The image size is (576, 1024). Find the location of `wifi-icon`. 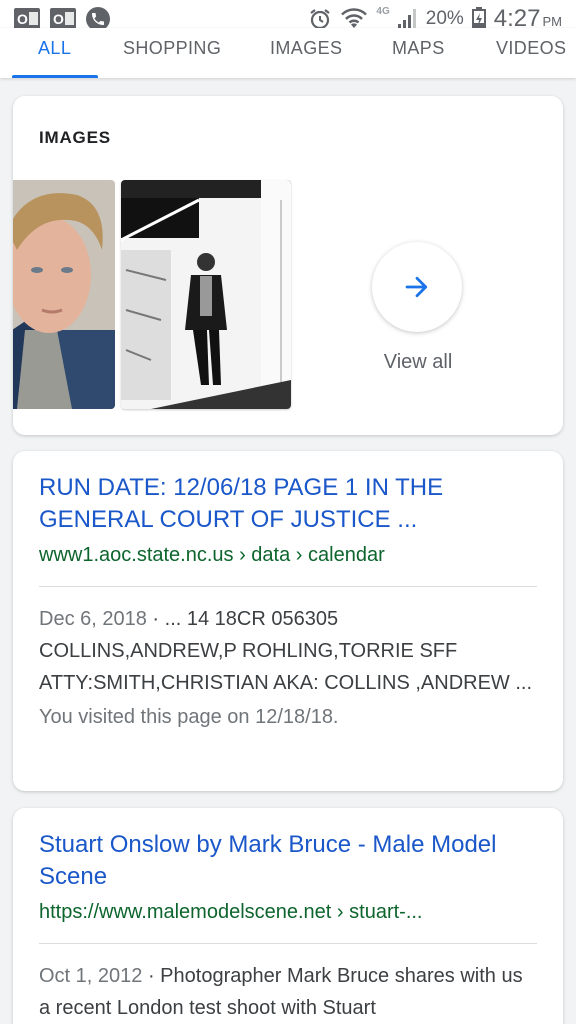

wifi-icon is located at coordinates (354, 18).